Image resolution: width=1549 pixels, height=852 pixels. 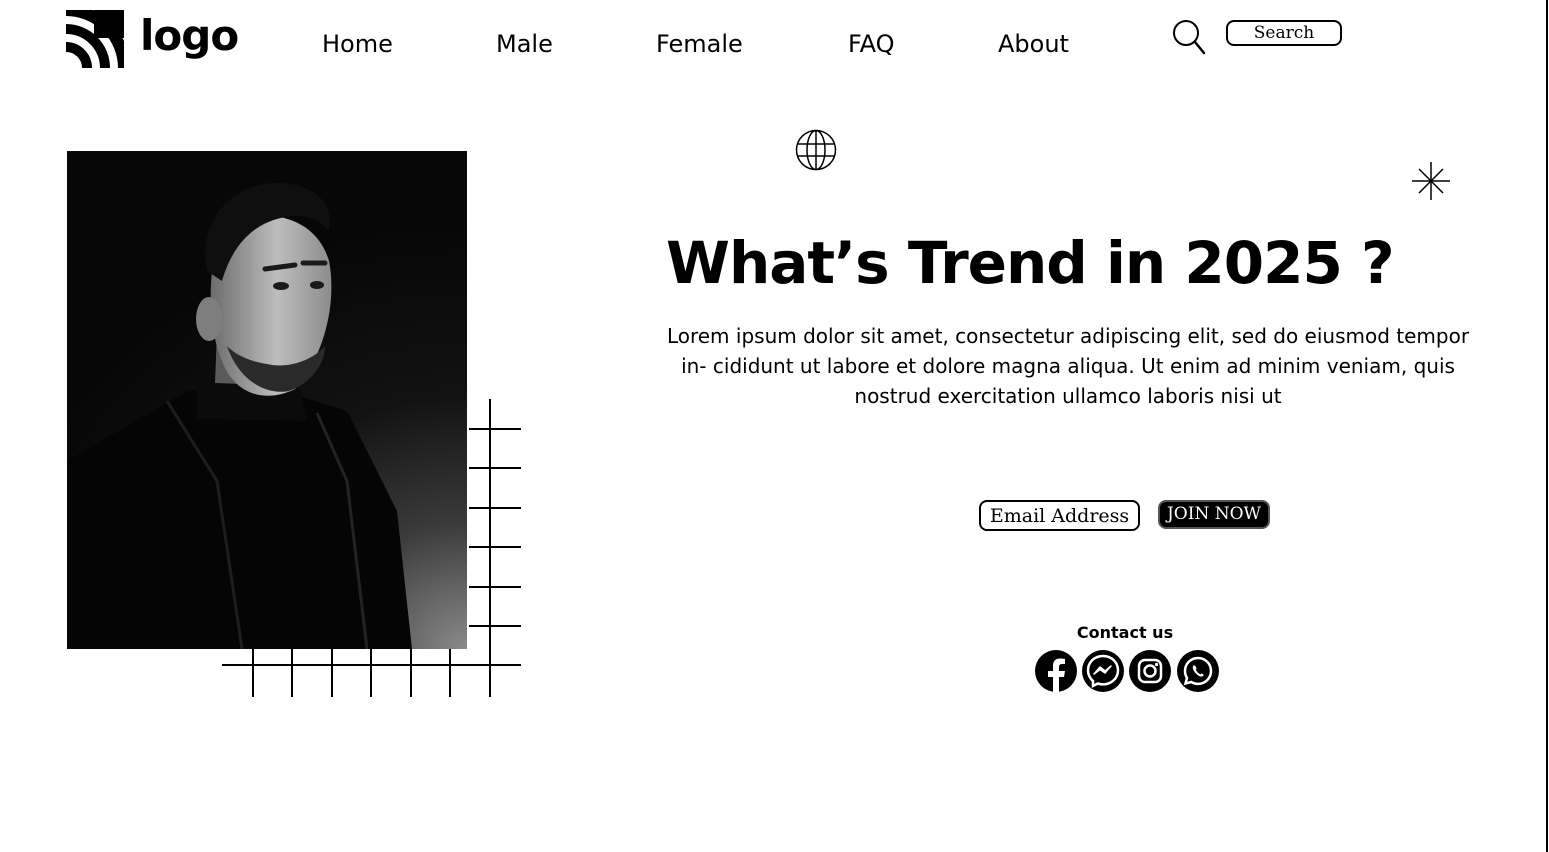 What do you see at coordinates (1033, 44) in the screenshot?
I see `nav-about: About` at bounding box center [1033, 44].